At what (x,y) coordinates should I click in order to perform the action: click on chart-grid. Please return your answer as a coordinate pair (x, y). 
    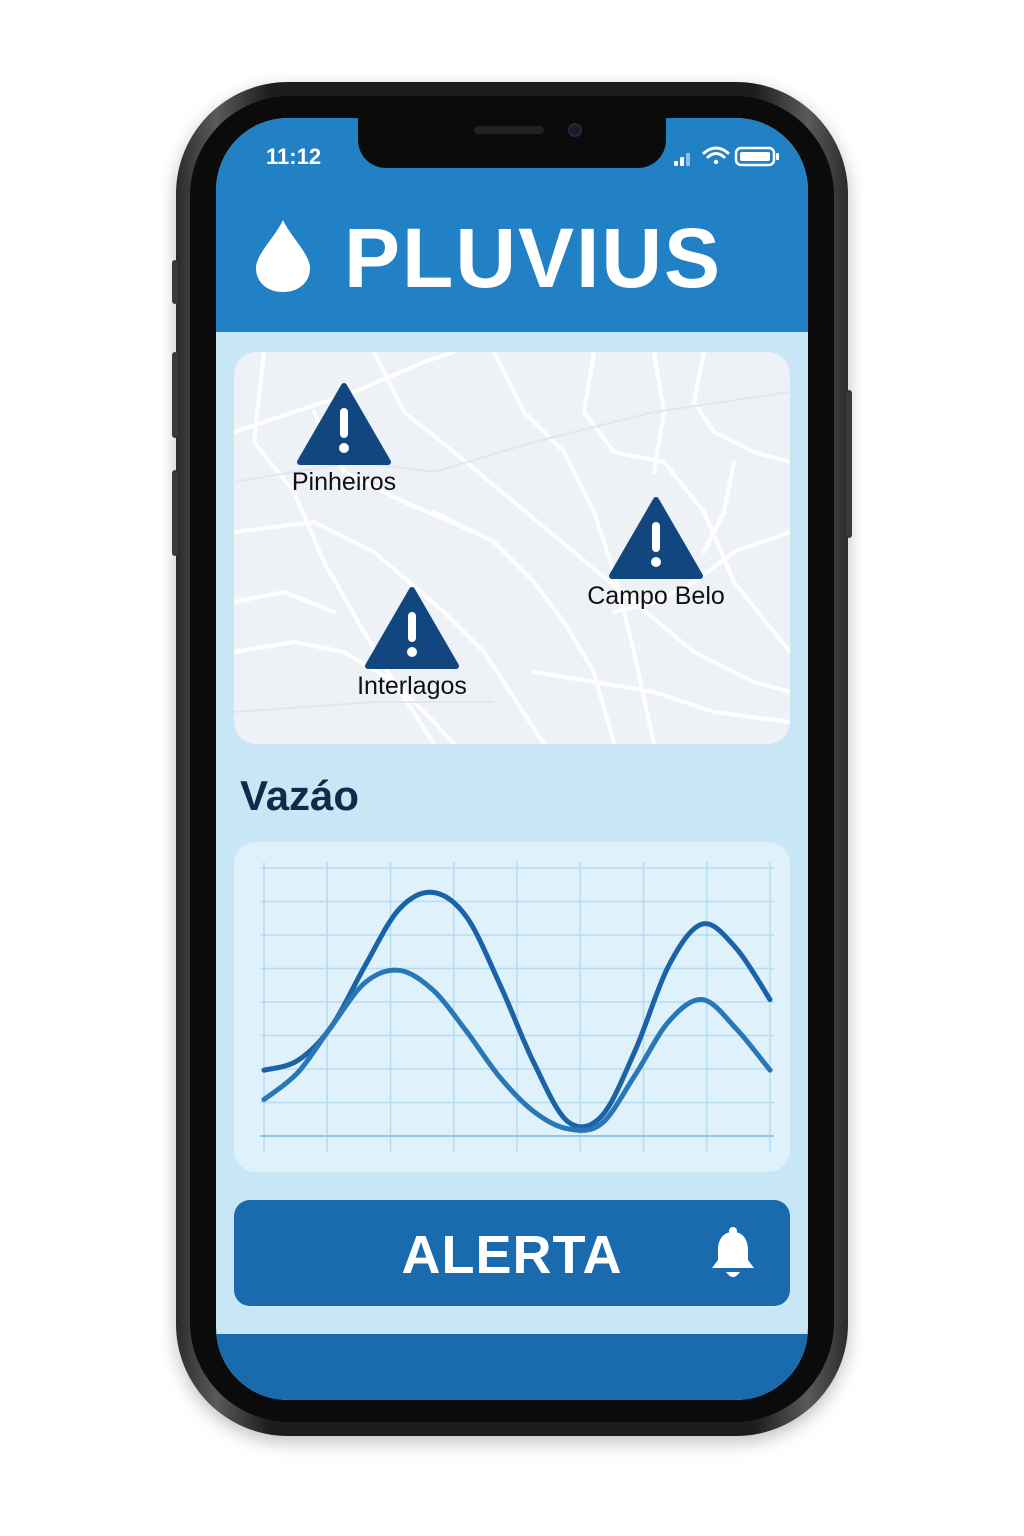
    Looking at the image, I should click on (517, 1007).